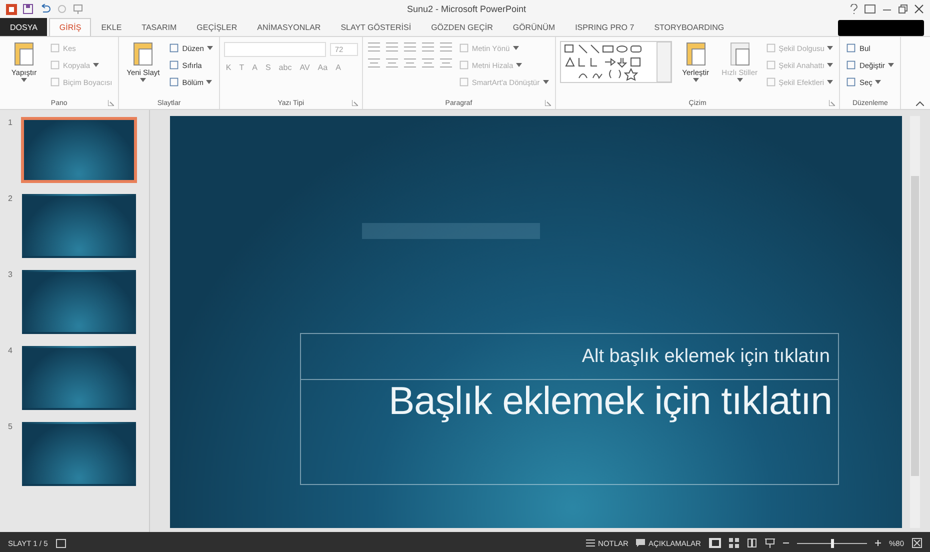  What do you see at coordinates (61, 543) in the screenshot?
I see `spellcheck-icon` at bounding box center [61, 543].